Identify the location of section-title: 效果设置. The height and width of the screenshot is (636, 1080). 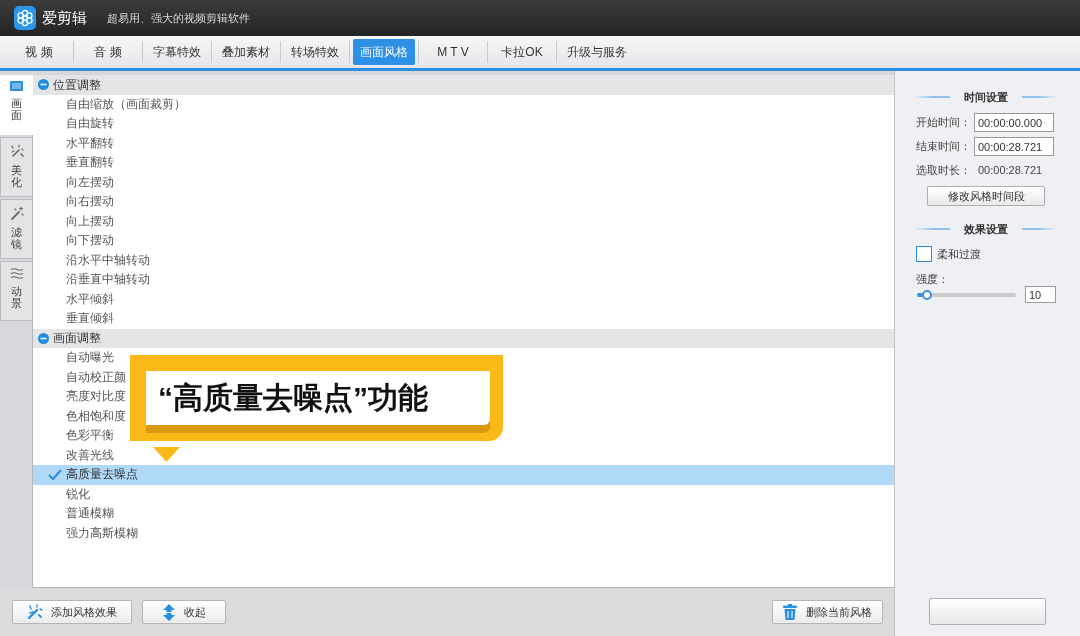
(985, 229).